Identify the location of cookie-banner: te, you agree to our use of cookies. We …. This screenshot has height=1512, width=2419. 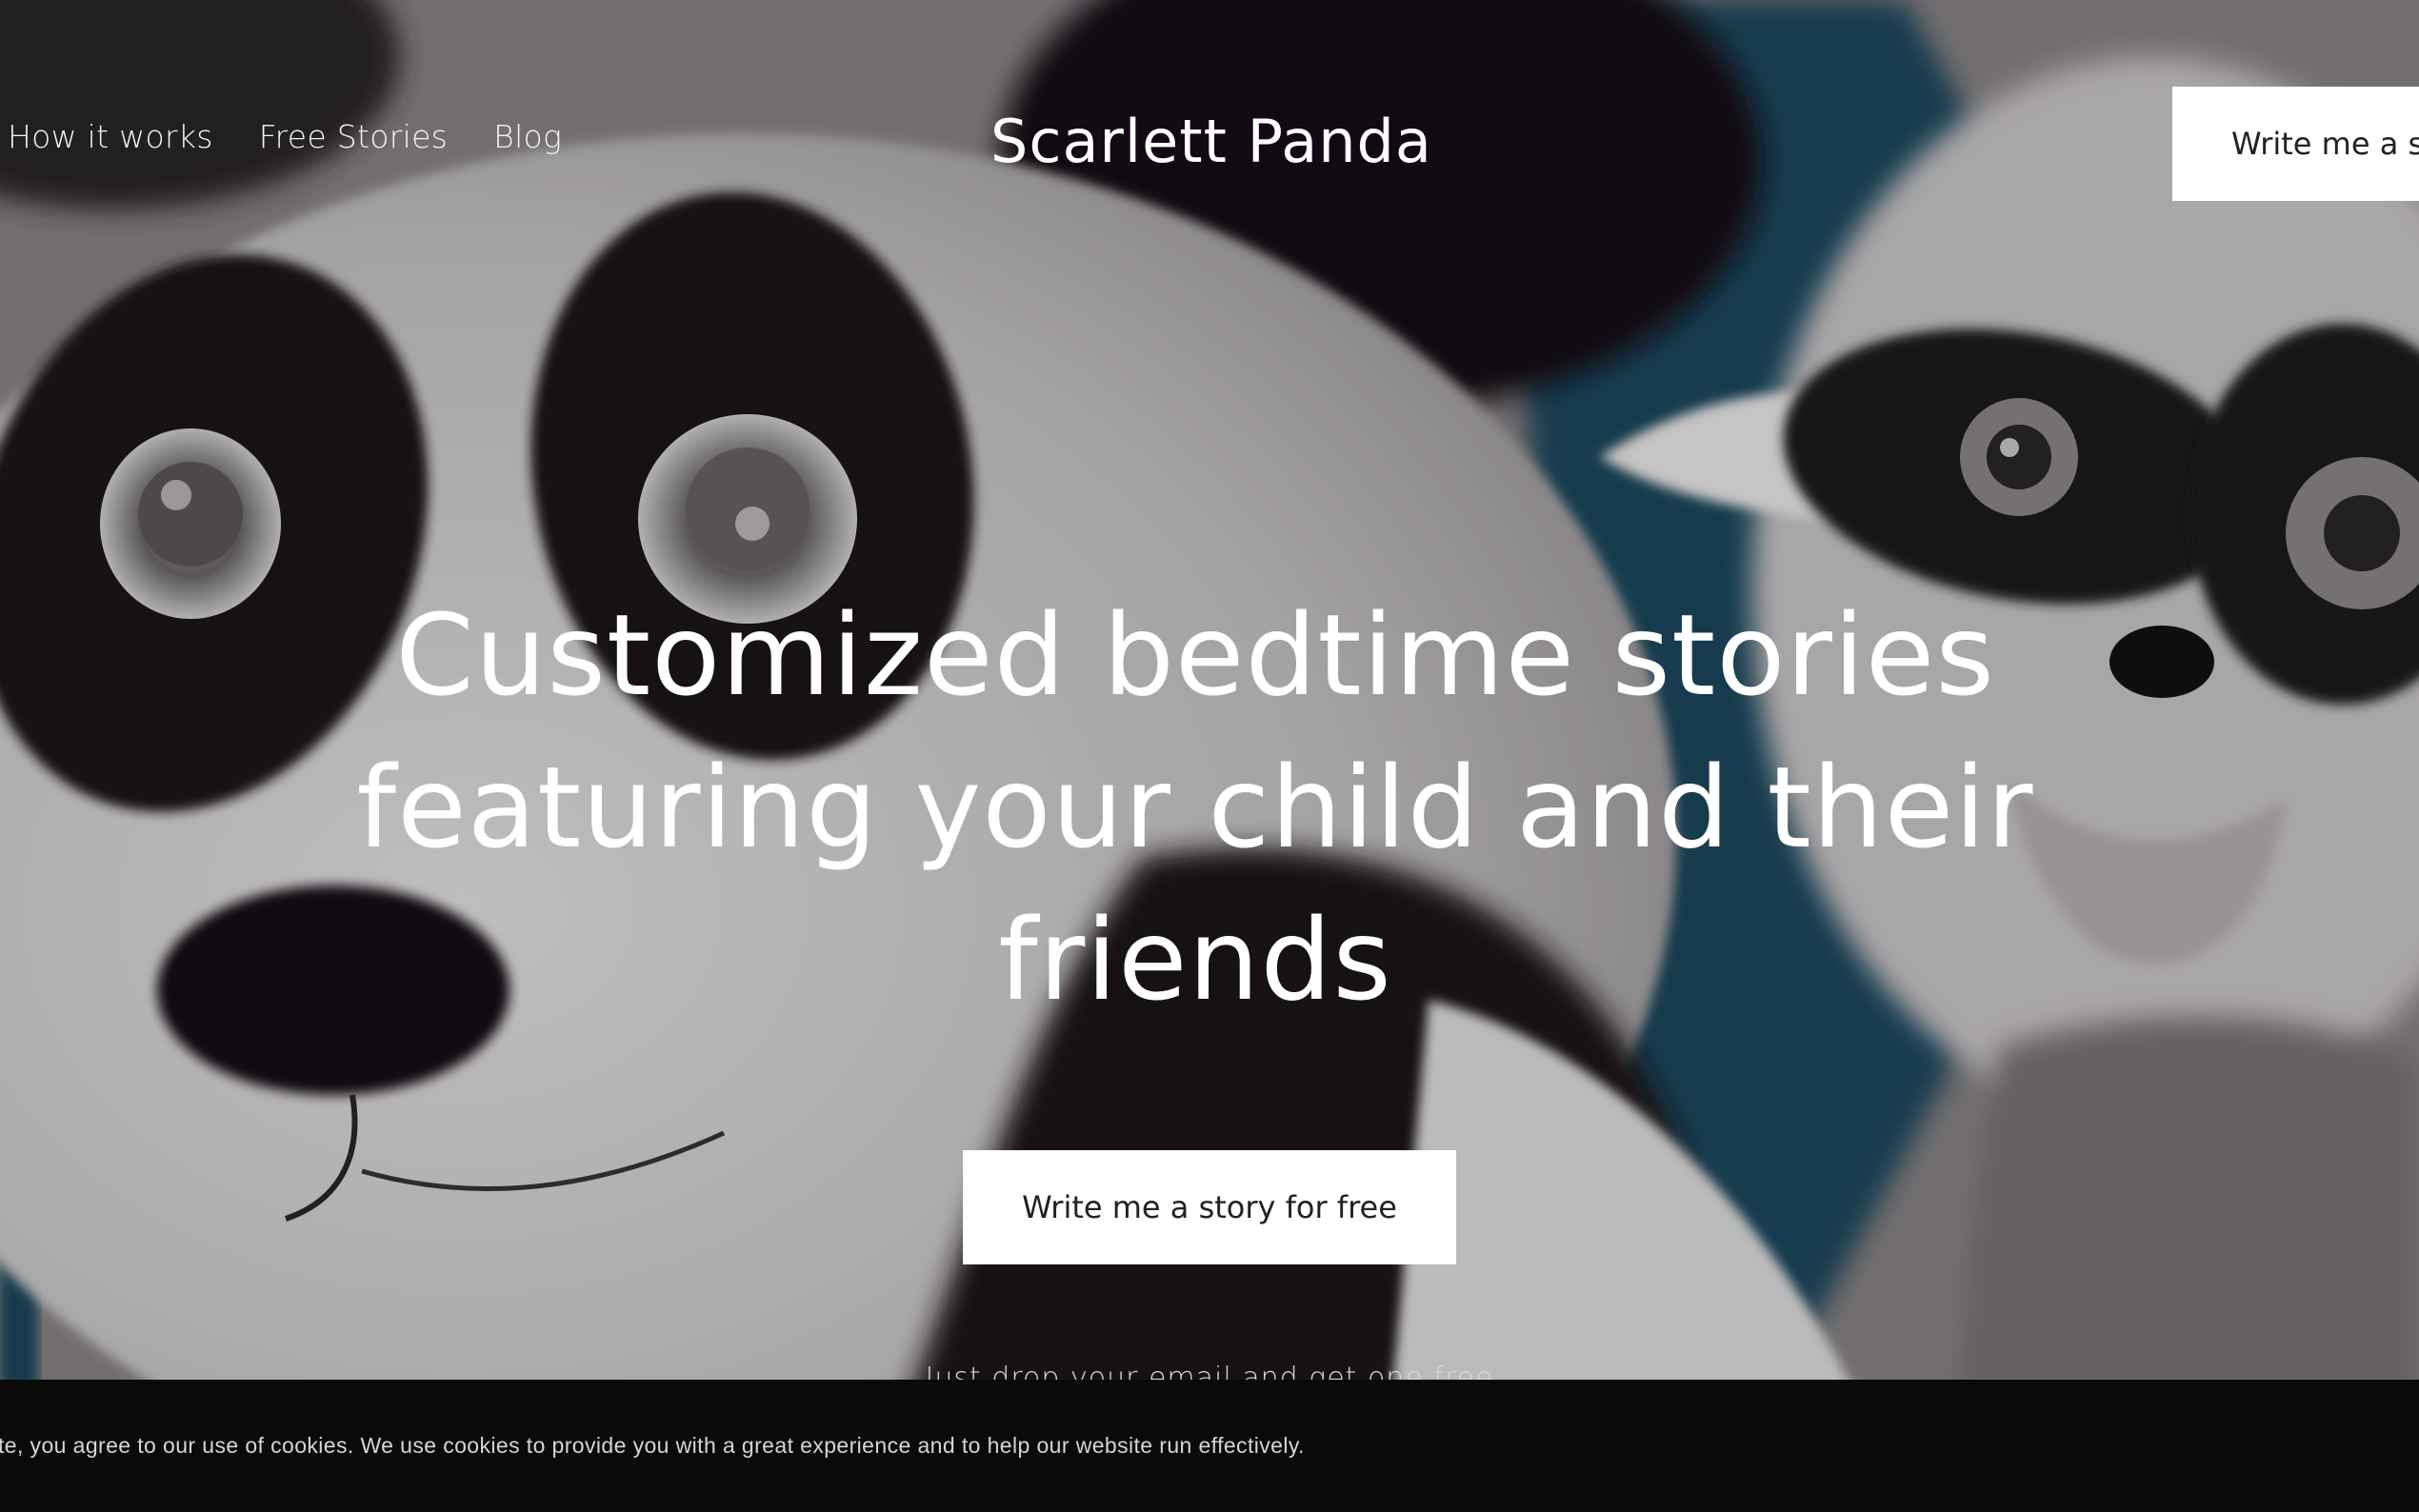
(1209, 1446).